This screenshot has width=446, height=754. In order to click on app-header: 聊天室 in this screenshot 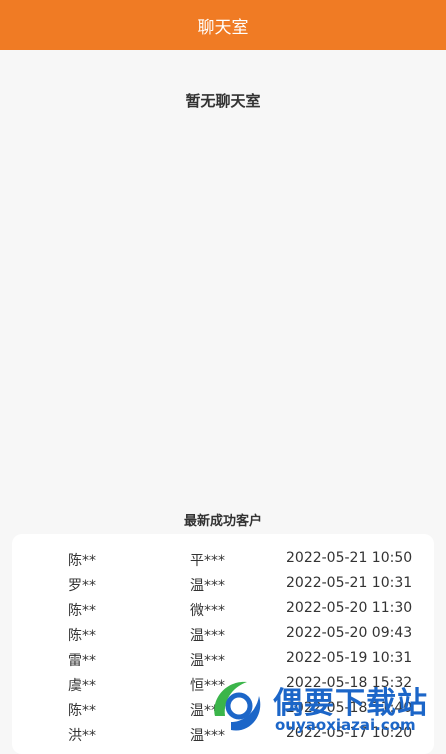, I will do `click(223, 25)`.